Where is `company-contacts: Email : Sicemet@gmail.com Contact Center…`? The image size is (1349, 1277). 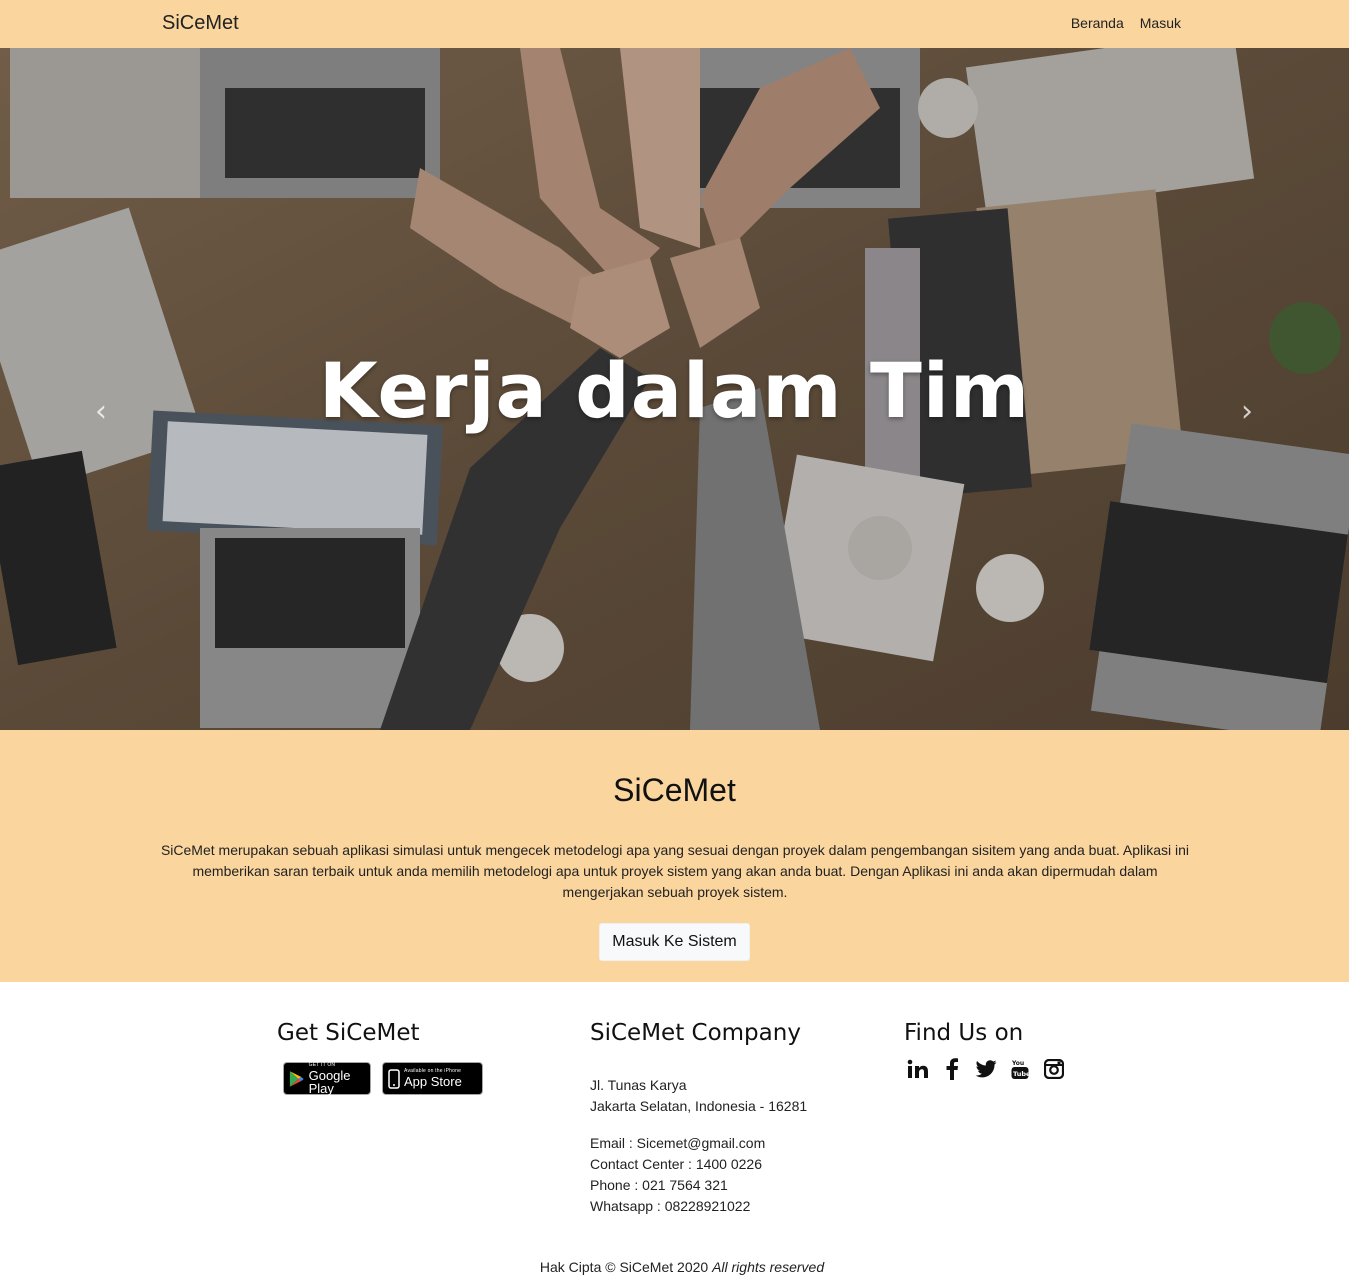 company-contacts: Email : Sicemet@gmail.com Contact Center… is located at coordinates (698, 1175).